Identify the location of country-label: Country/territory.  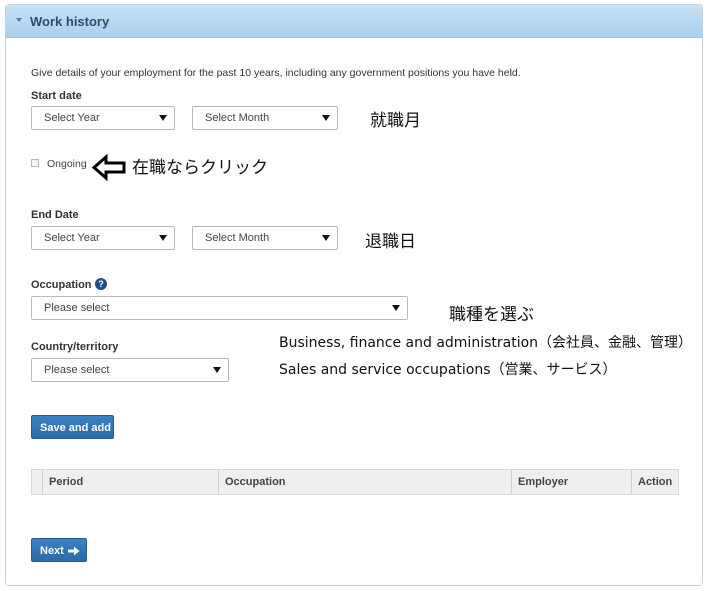
(75, 347).